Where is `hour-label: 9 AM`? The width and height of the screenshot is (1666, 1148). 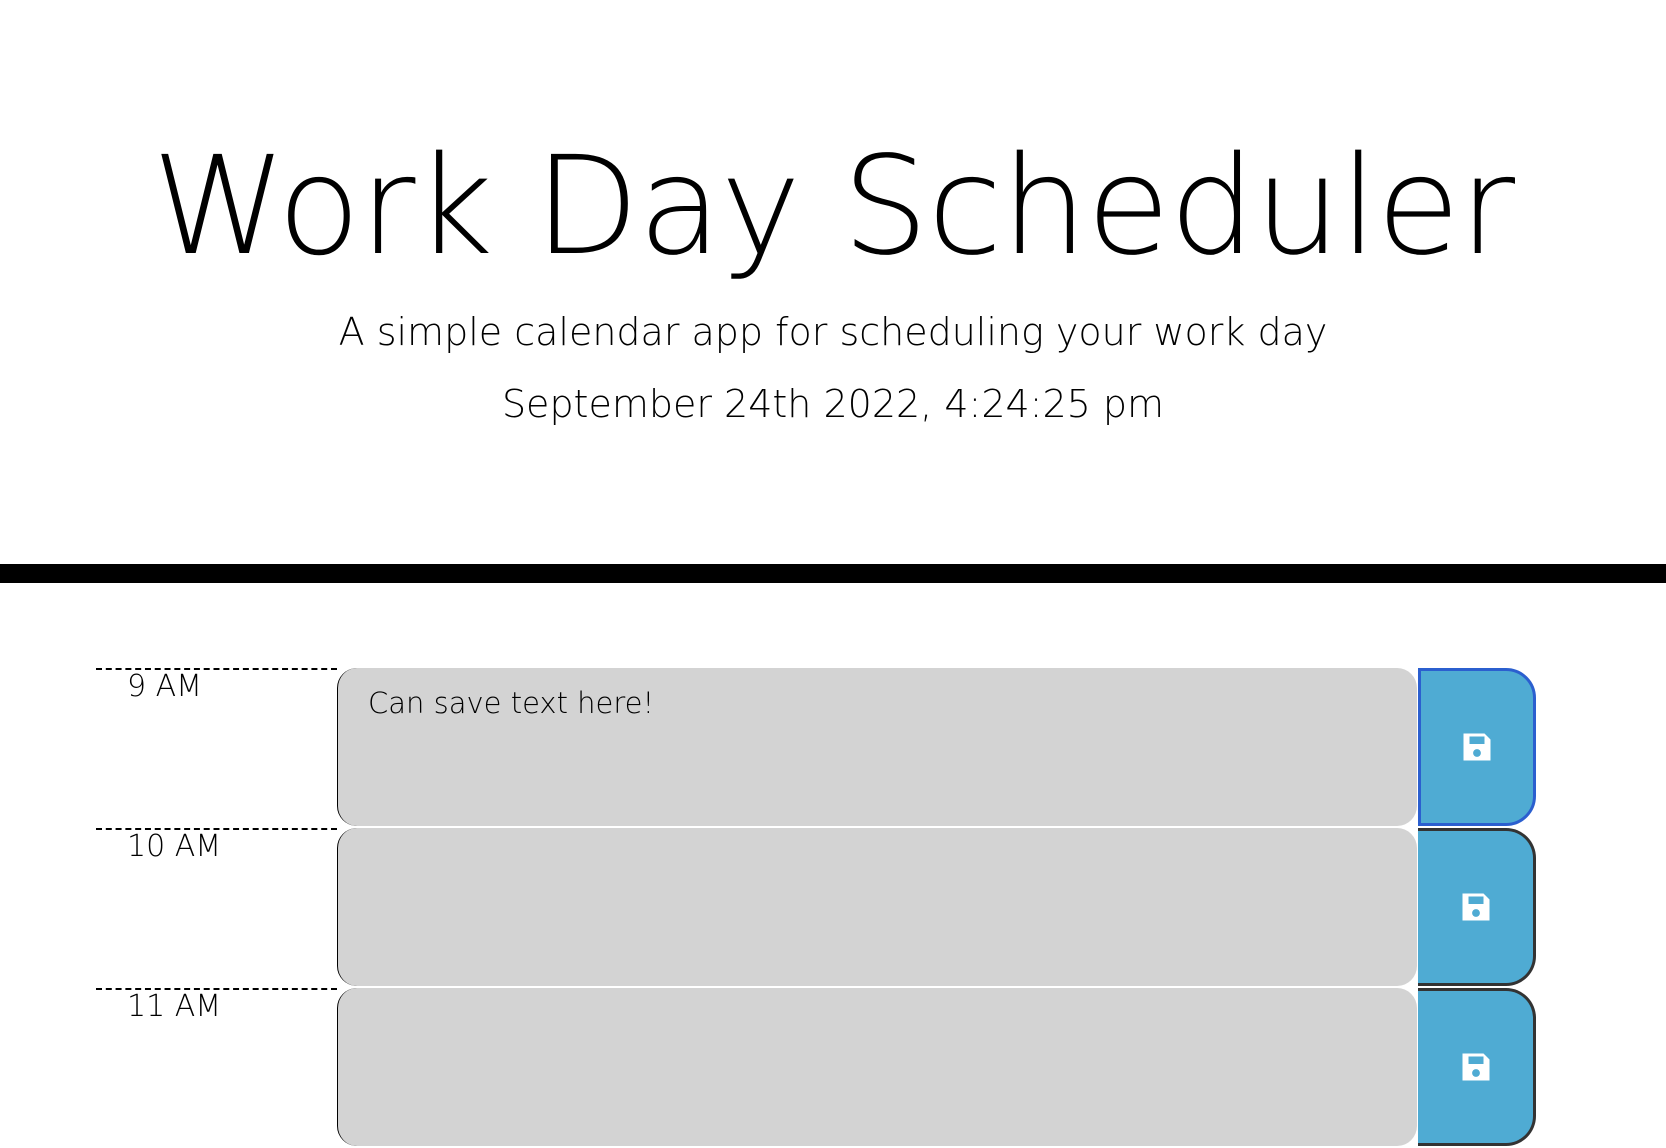
hour-label: 9 AM is located at coordinates (165, 686).